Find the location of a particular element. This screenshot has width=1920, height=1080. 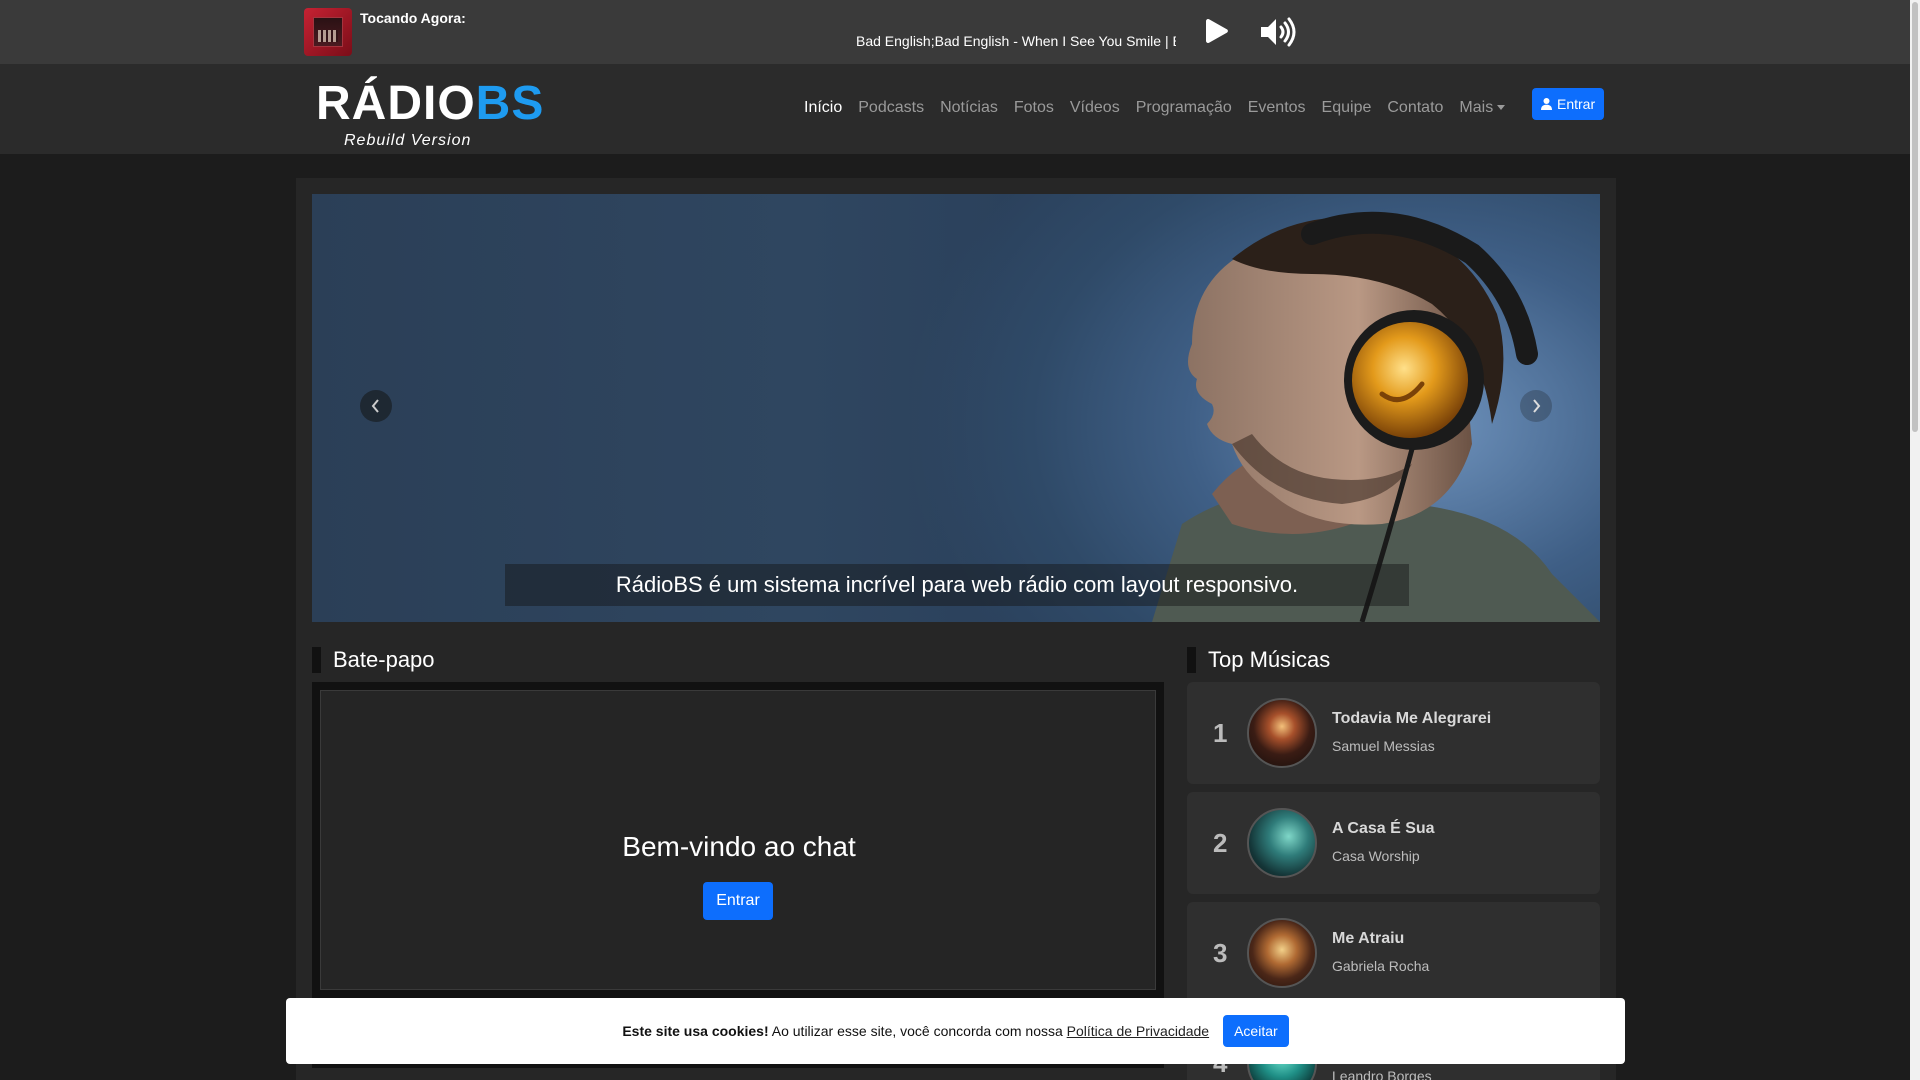

logo-text-radio: RÁDIO is located at coordinates (396, 103).